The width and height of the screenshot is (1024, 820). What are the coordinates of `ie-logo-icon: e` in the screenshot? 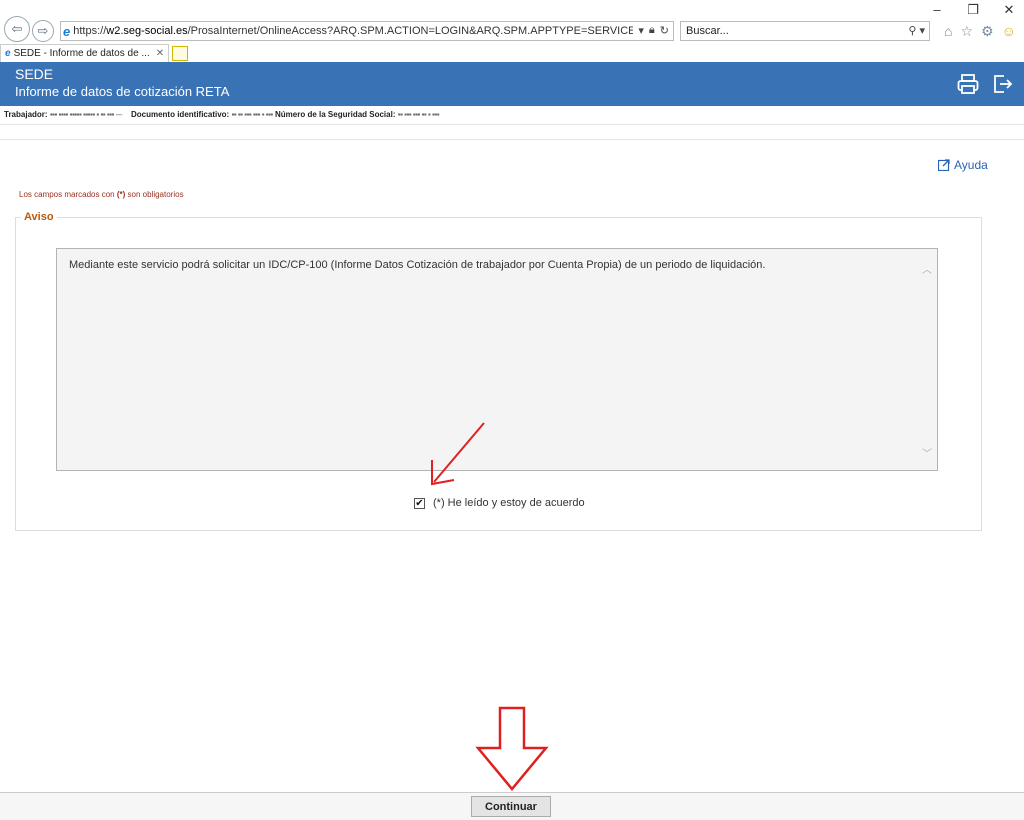 It's located at (67, 31).